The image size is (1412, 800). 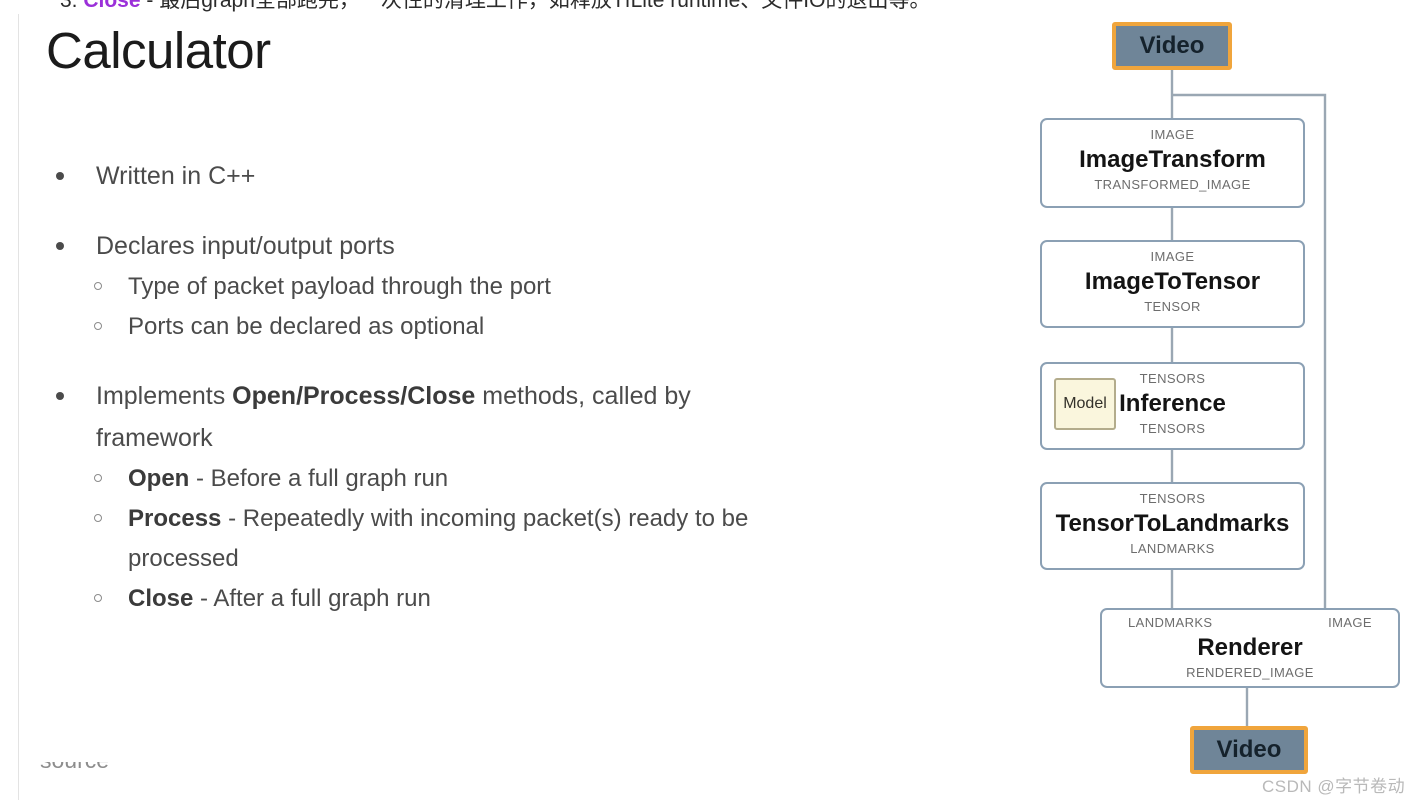 I want to click on bullet-tail: - After a full graph run, so click(x=312, y=598).